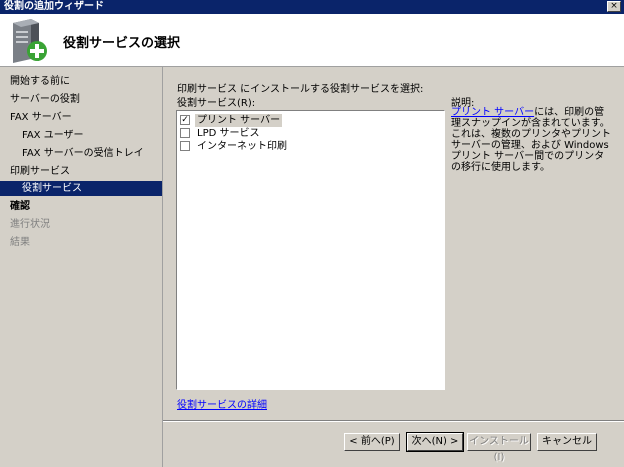  I want to click on role-service-label: プリント サーバー, so click(239, 120).